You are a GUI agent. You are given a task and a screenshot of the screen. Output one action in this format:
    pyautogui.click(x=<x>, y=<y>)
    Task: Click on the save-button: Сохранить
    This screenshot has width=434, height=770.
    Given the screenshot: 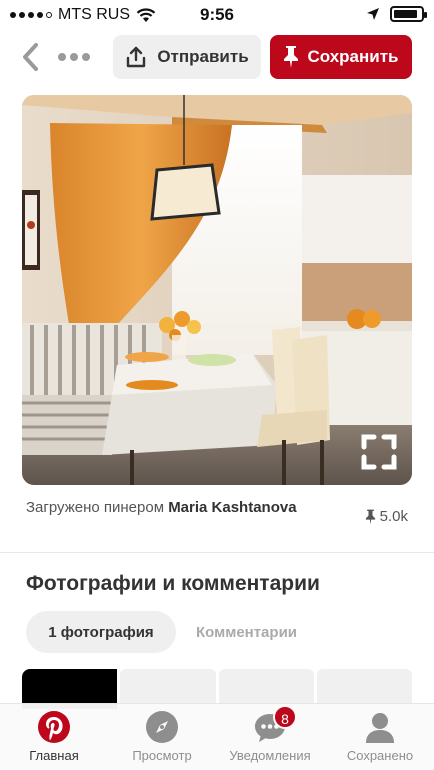 What is the action you would take?
    pyautogui.click(x=341, y=57)
    